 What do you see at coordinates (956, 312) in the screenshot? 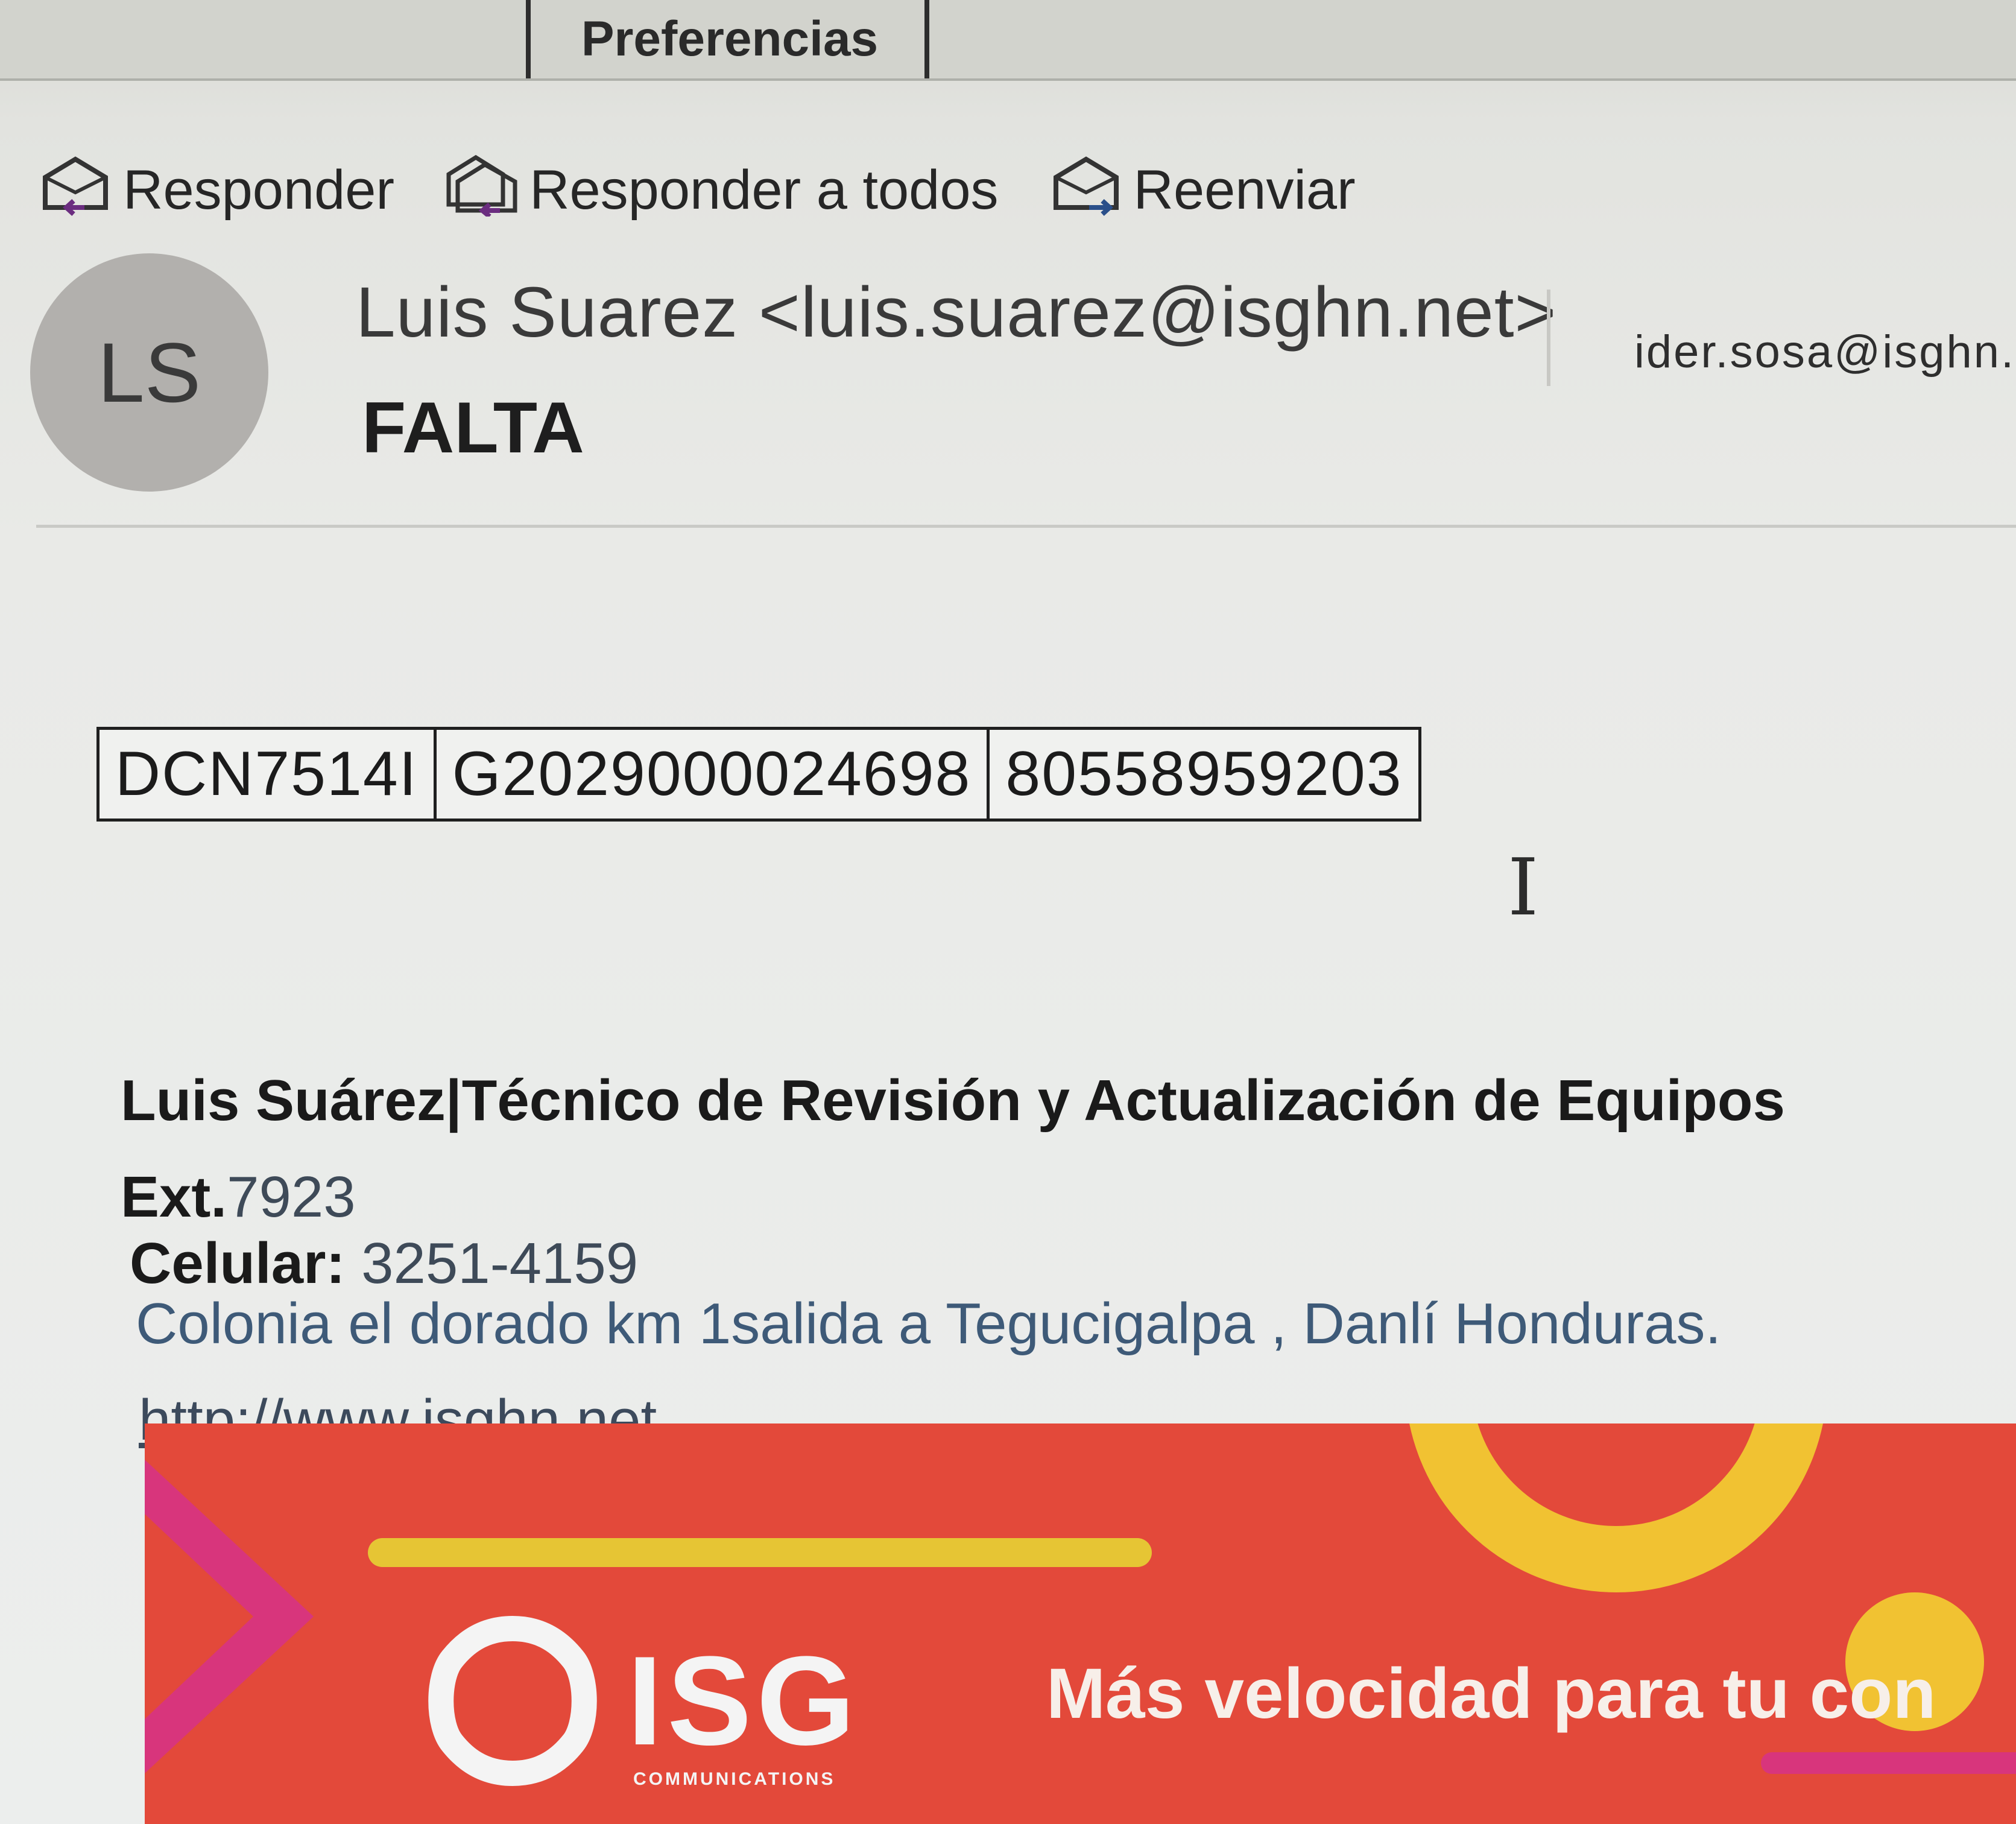
I see `sender-address: Luis Suarez <luis.suarez@isghn.net>` at bounding box center [956, 312].